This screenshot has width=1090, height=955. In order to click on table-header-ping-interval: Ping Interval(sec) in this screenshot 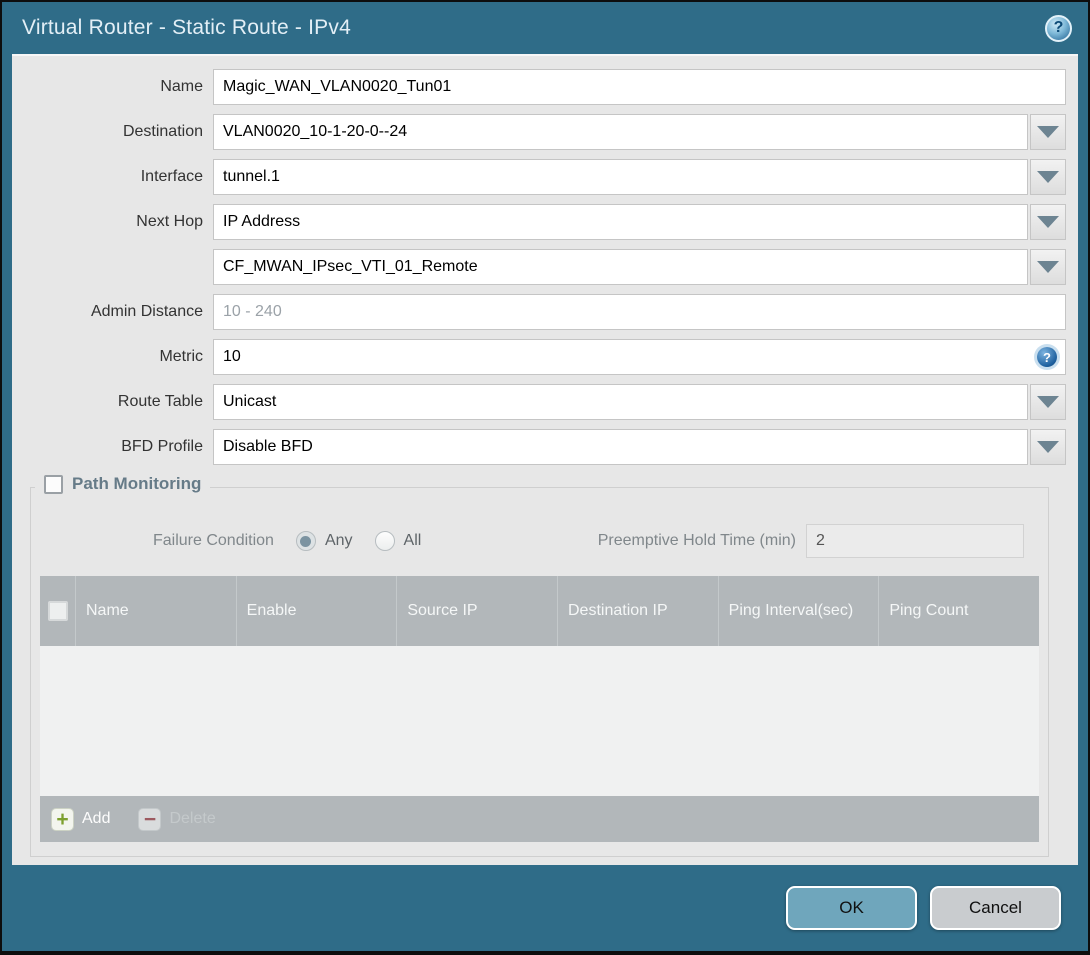, I will do `click(798, 611)`.